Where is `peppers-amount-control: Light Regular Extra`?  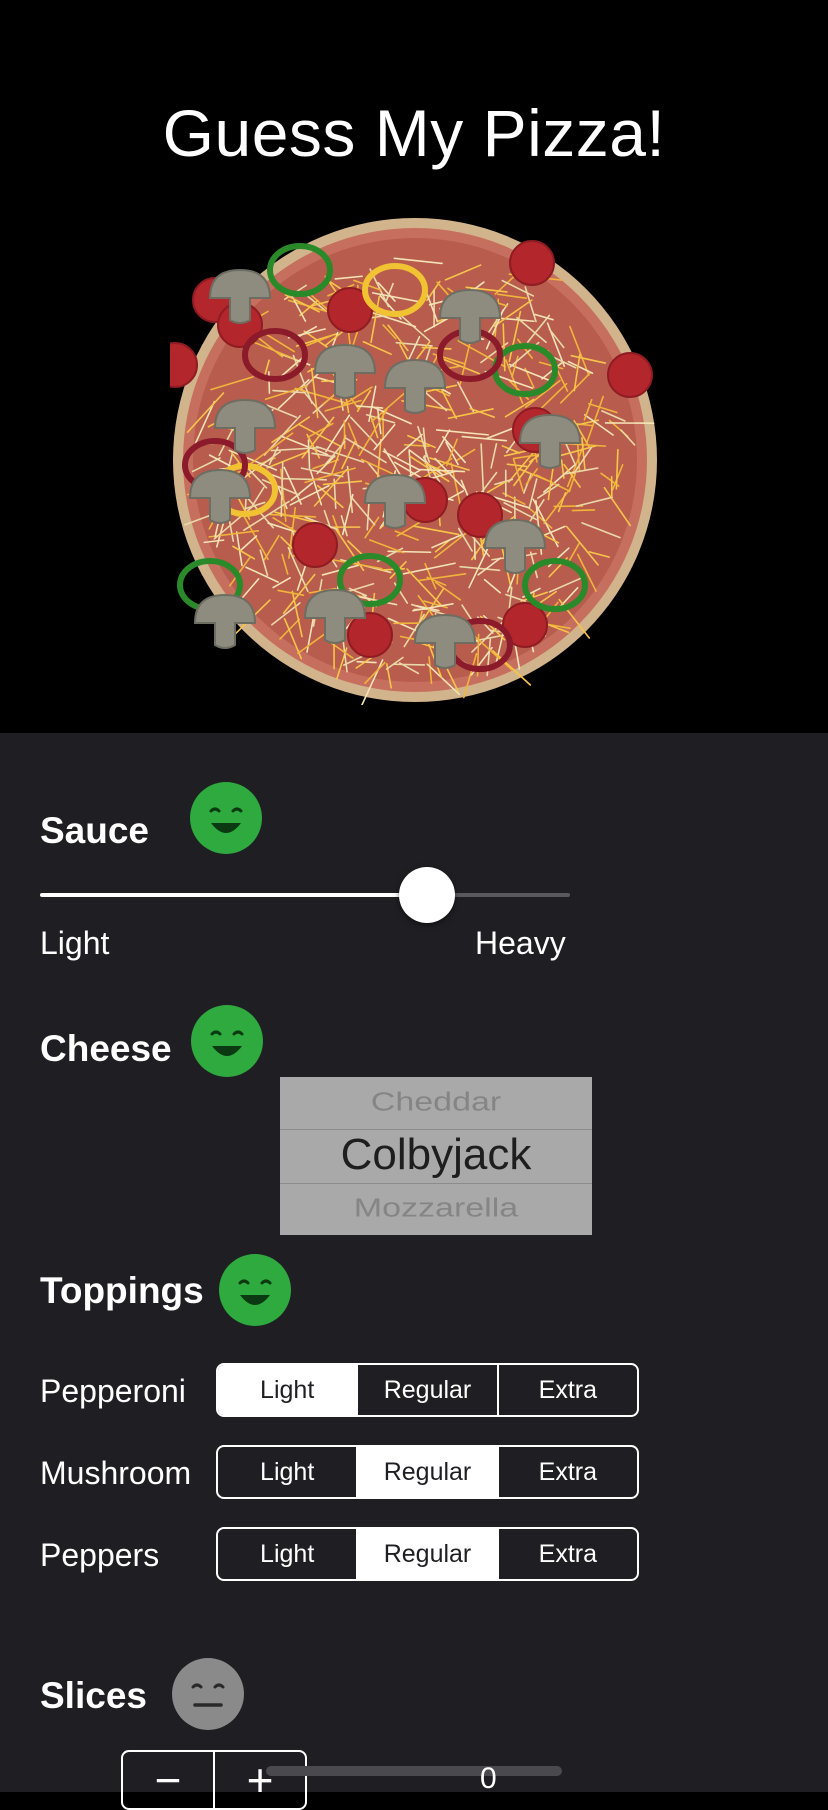
peppers-amount-control: Light Regular Extra is located at coordinates (427, 1554).